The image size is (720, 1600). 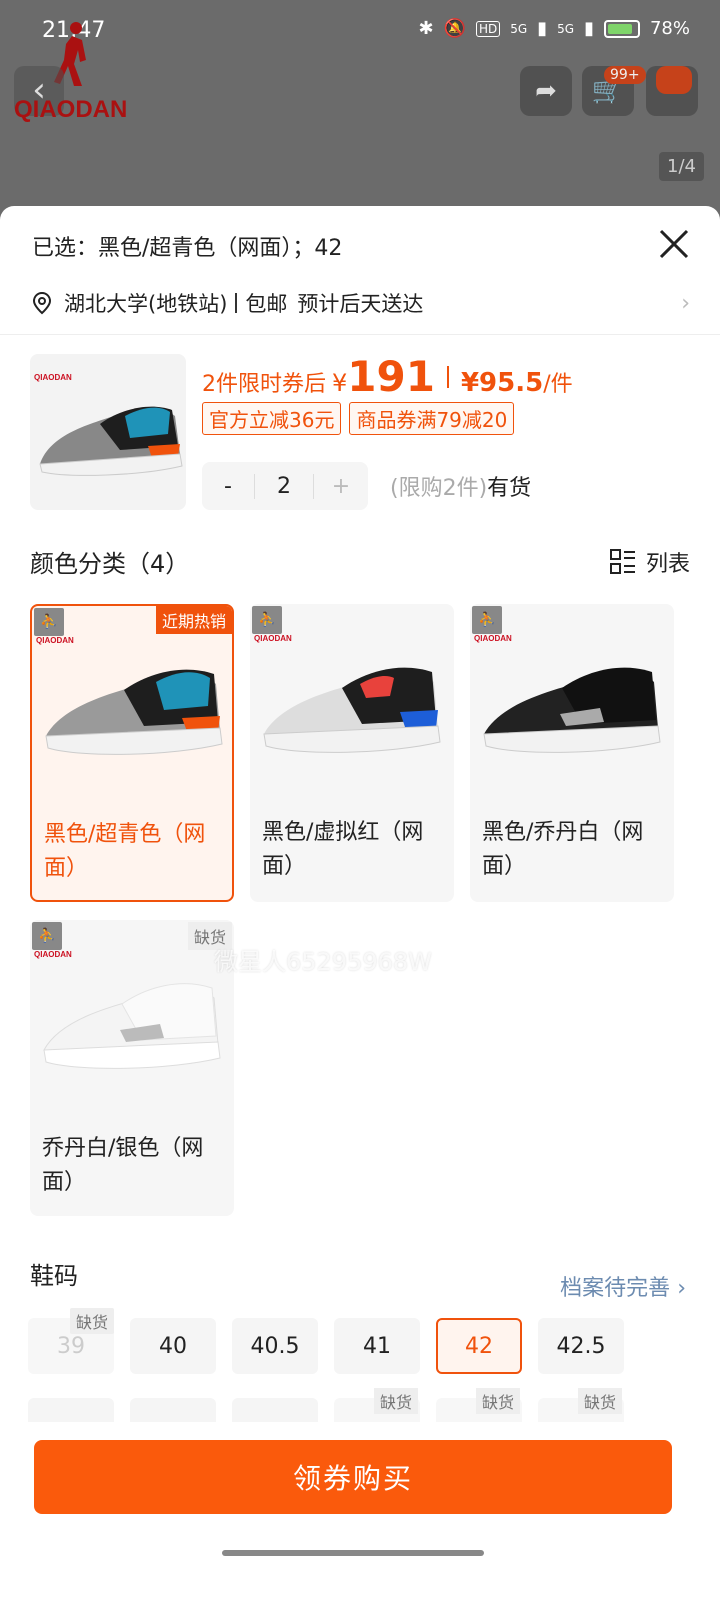 I want to click on bluetooth-icon: ✱, so click(x=426, y=28).